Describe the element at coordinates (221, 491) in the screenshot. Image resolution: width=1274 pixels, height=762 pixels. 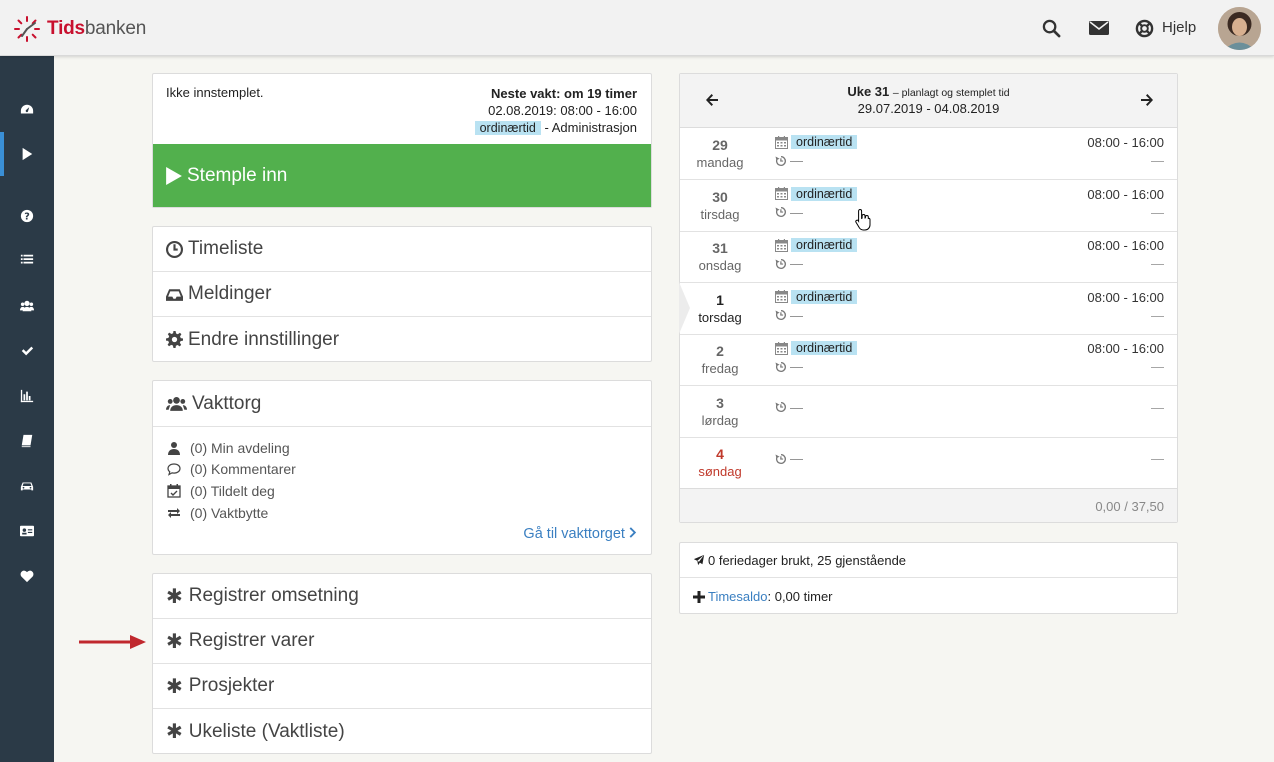
I see `vakttorg-item-tildelt: (0) Tildelt deg` at that location.